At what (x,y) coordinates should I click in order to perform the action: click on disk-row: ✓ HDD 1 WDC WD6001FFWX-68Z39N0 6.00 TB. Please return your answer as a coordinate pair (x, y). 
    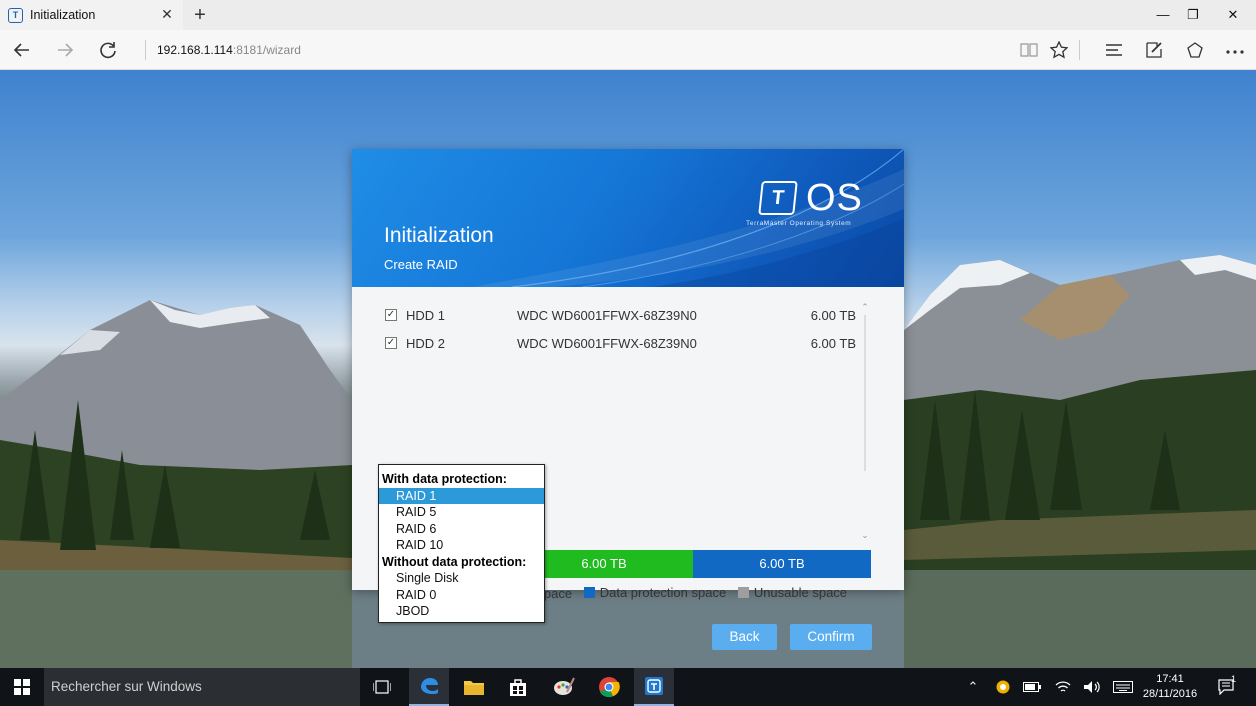
    Looking at the image, I should click on (622, 315).